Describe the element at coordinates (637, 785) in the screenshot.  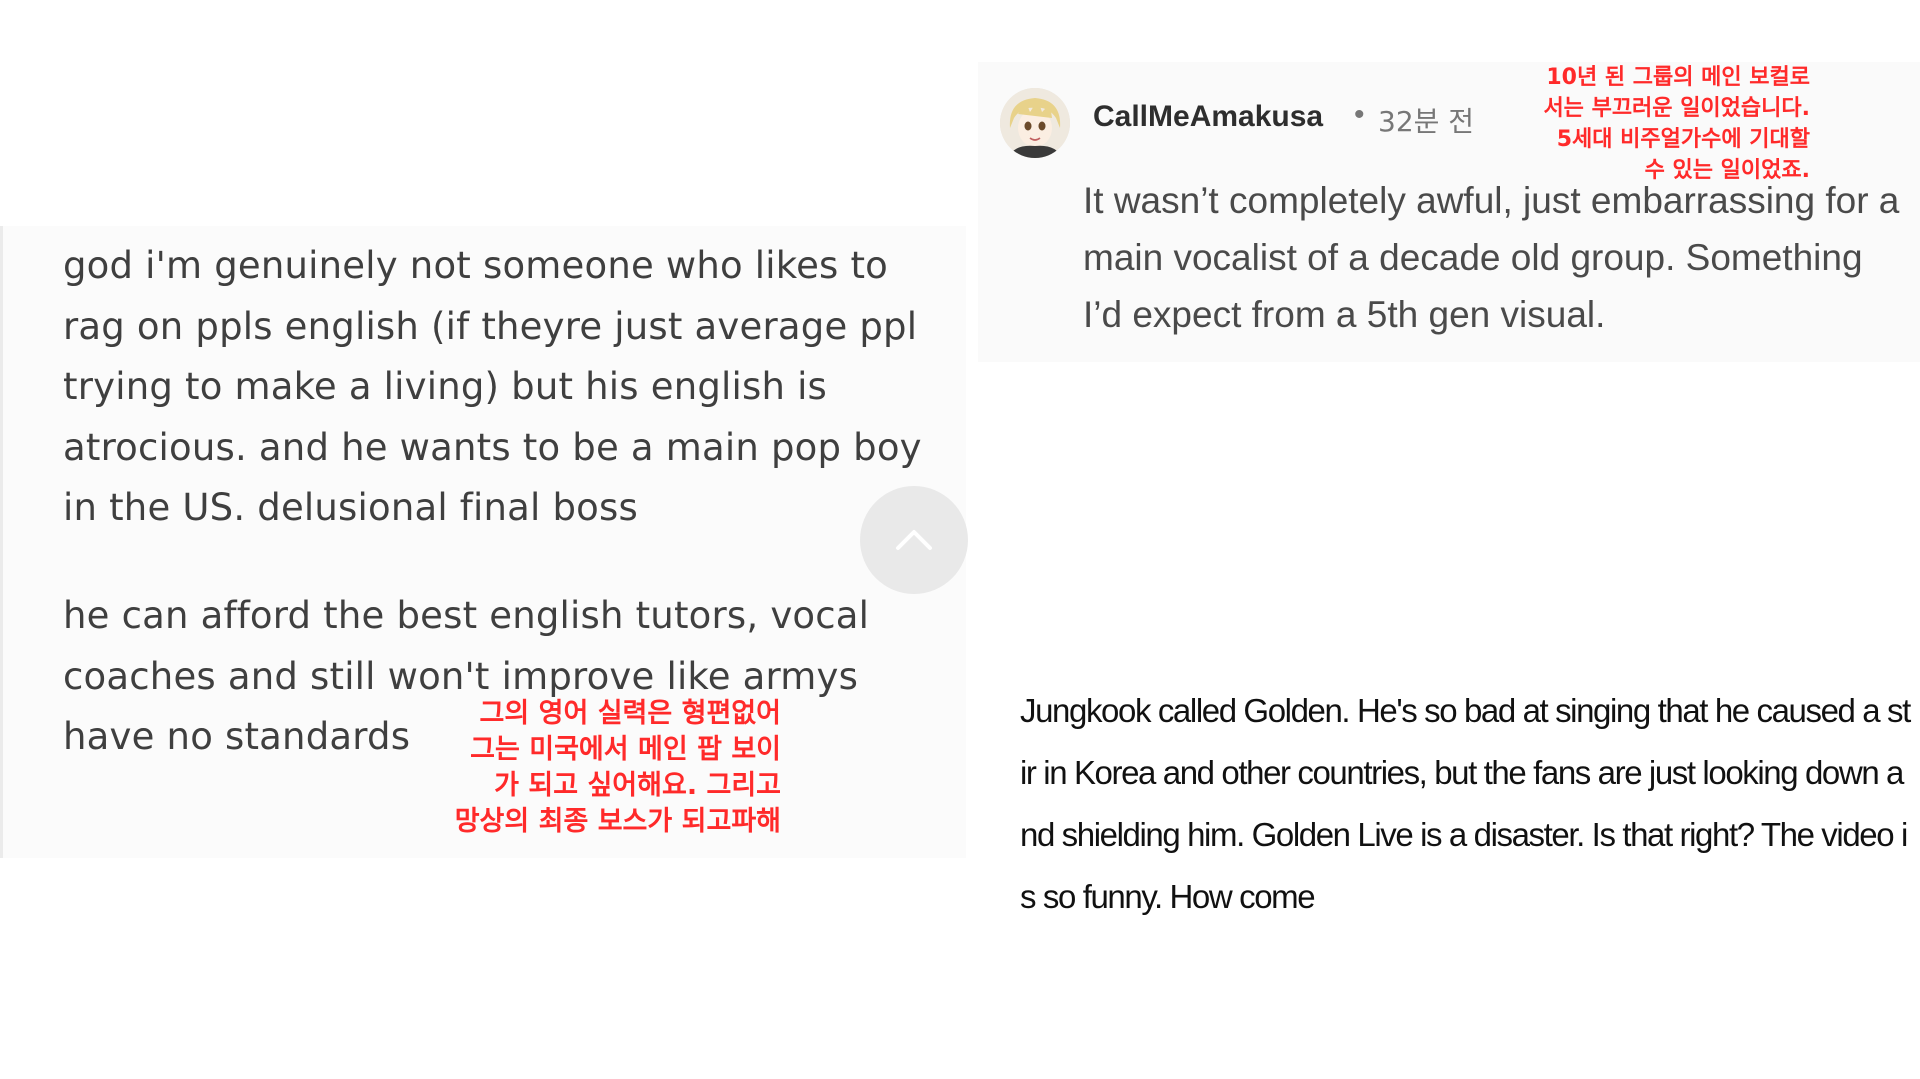
I see `left-korean-caption-line: 가 되고 싶어해요. 그리고` at that location.